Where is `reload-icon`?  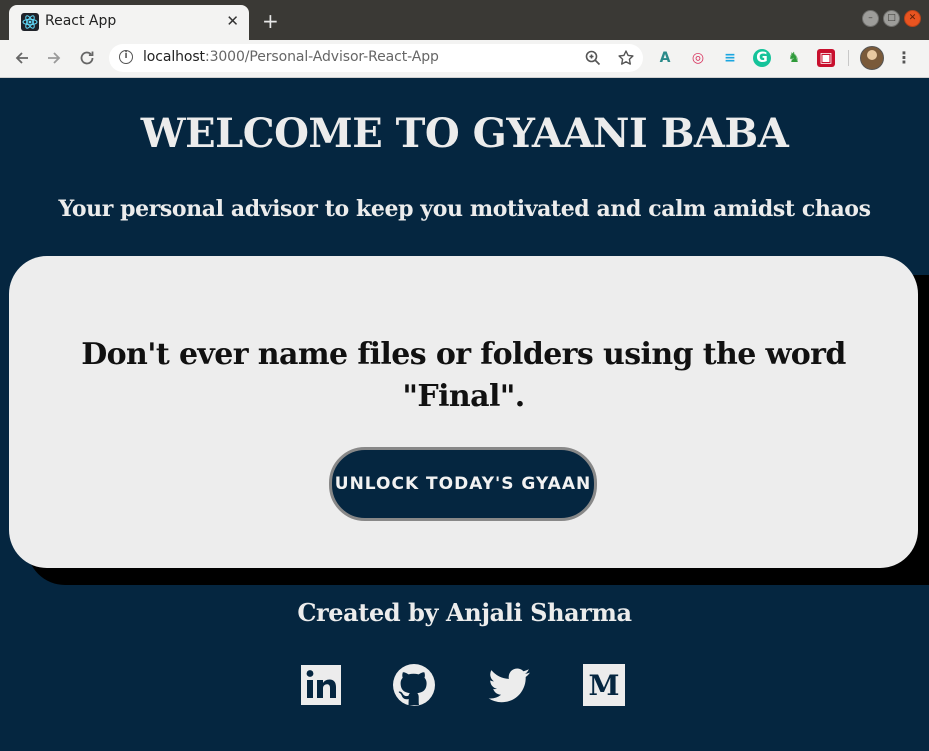
reload-icon is located at coordinates (87, 58).